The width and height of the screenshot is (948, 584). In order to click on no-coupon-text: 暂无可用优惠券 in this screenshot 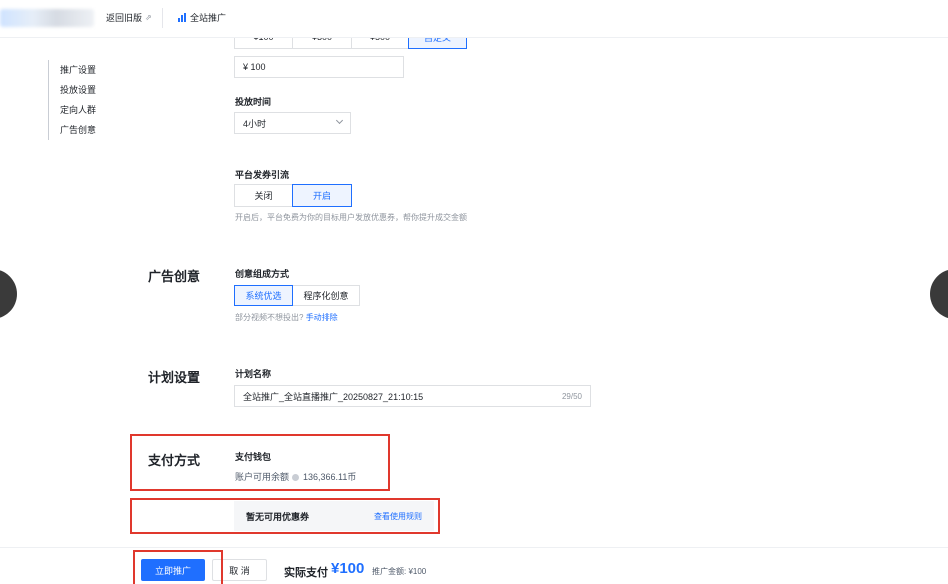, I will do `click(278, 516)`.